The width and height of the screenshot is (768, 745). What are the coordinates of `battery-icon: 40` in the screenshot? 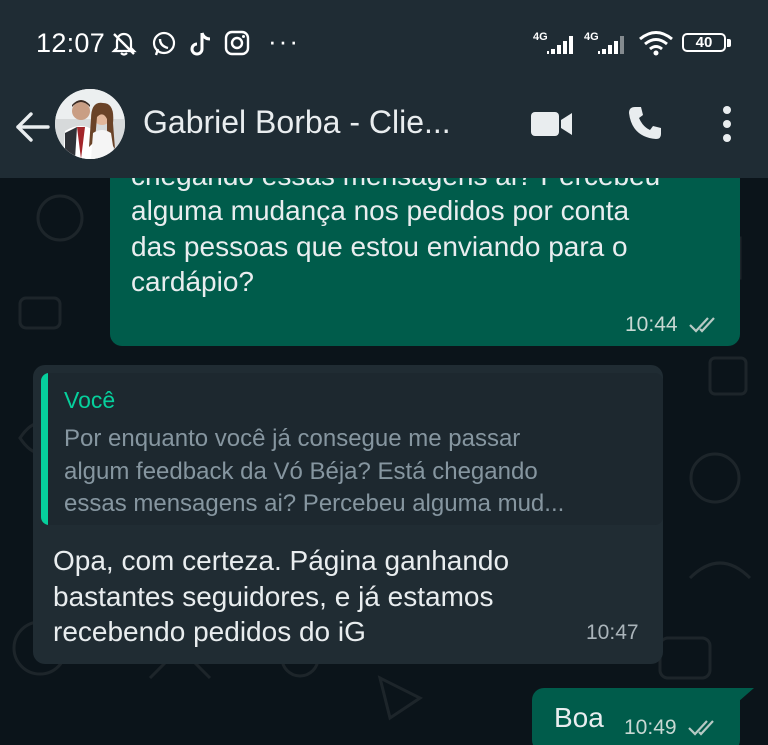 It's located at (706, 42).